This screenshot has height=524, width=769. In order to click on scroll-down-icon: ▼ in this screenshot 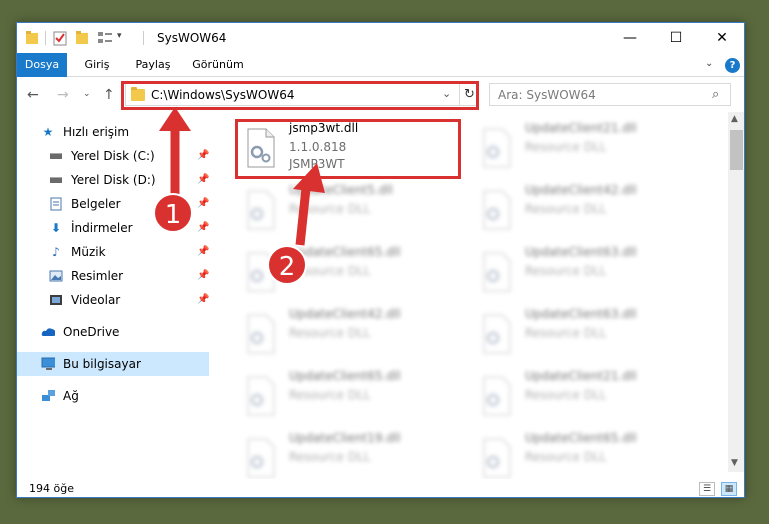, I will do `click(734, 463)`.